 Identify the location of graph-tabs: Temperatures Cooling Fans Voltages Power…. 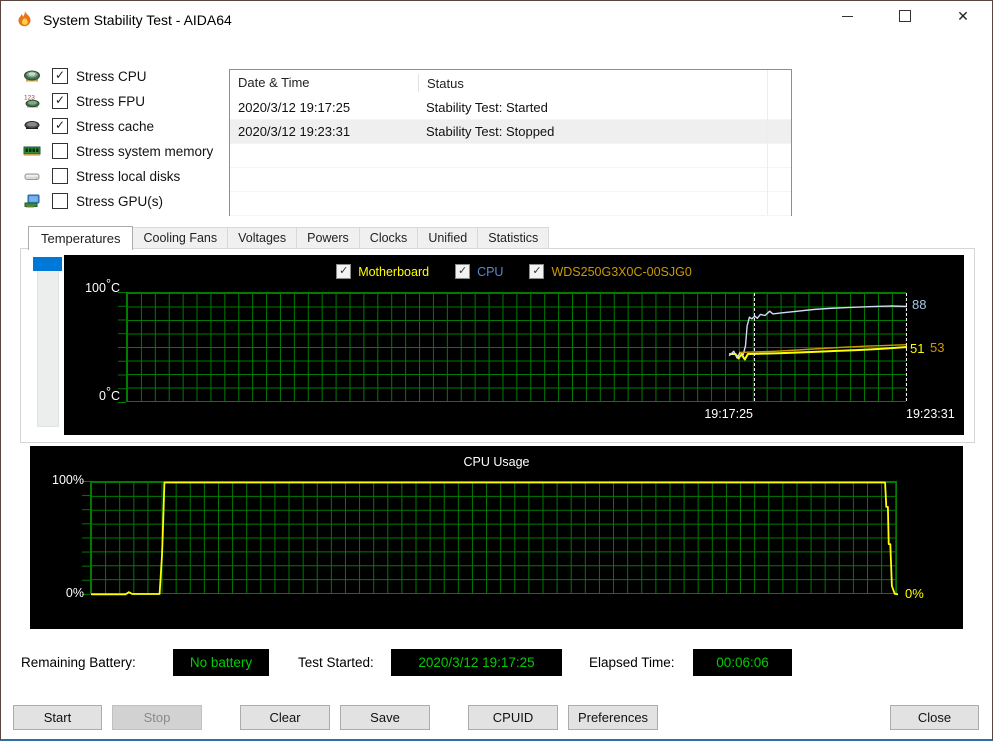
(289, 238).